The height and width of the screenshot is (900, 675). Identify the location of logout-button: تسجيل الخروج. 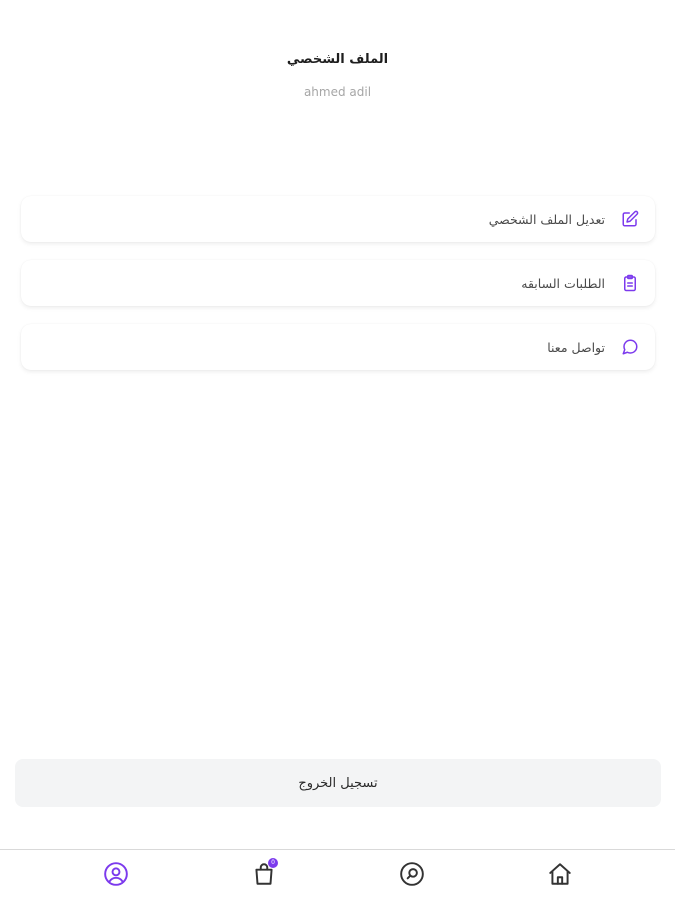
(338, 783).